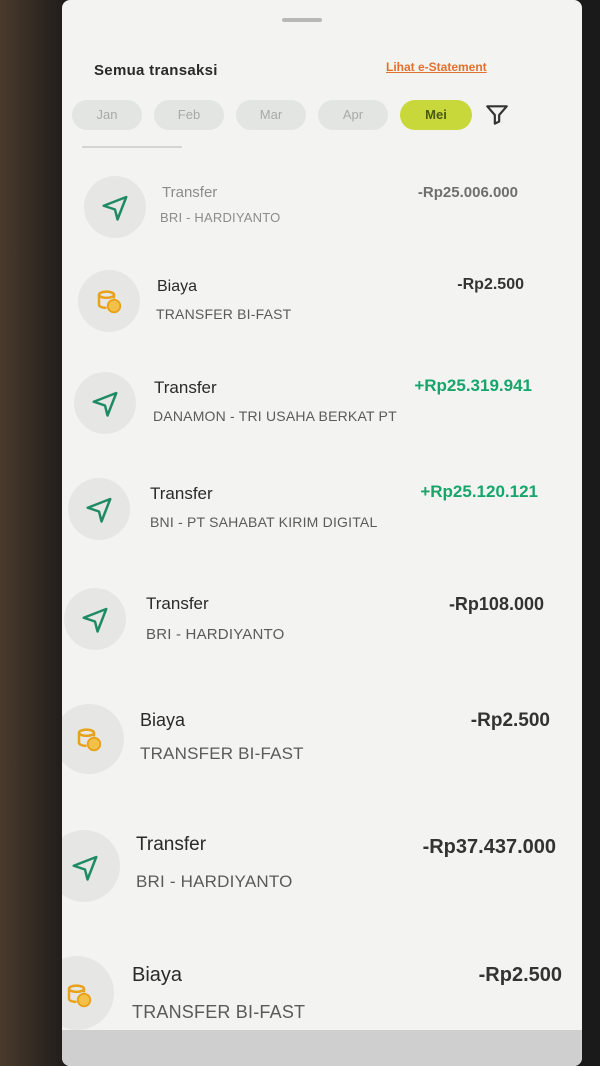  I want to click on transaction-amount: +Rp25.319.941, so click(473, 385).